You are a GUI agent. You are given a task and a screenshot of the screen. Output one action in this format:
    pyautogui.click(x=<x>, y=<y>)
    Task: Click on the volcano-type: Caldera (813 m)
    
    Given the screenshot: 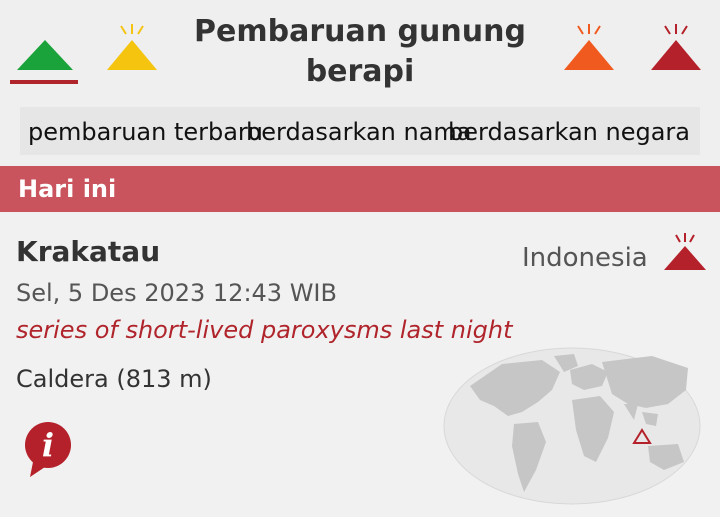 What is the action you would take?
    pyautogui.click(x=114, y=379)
    